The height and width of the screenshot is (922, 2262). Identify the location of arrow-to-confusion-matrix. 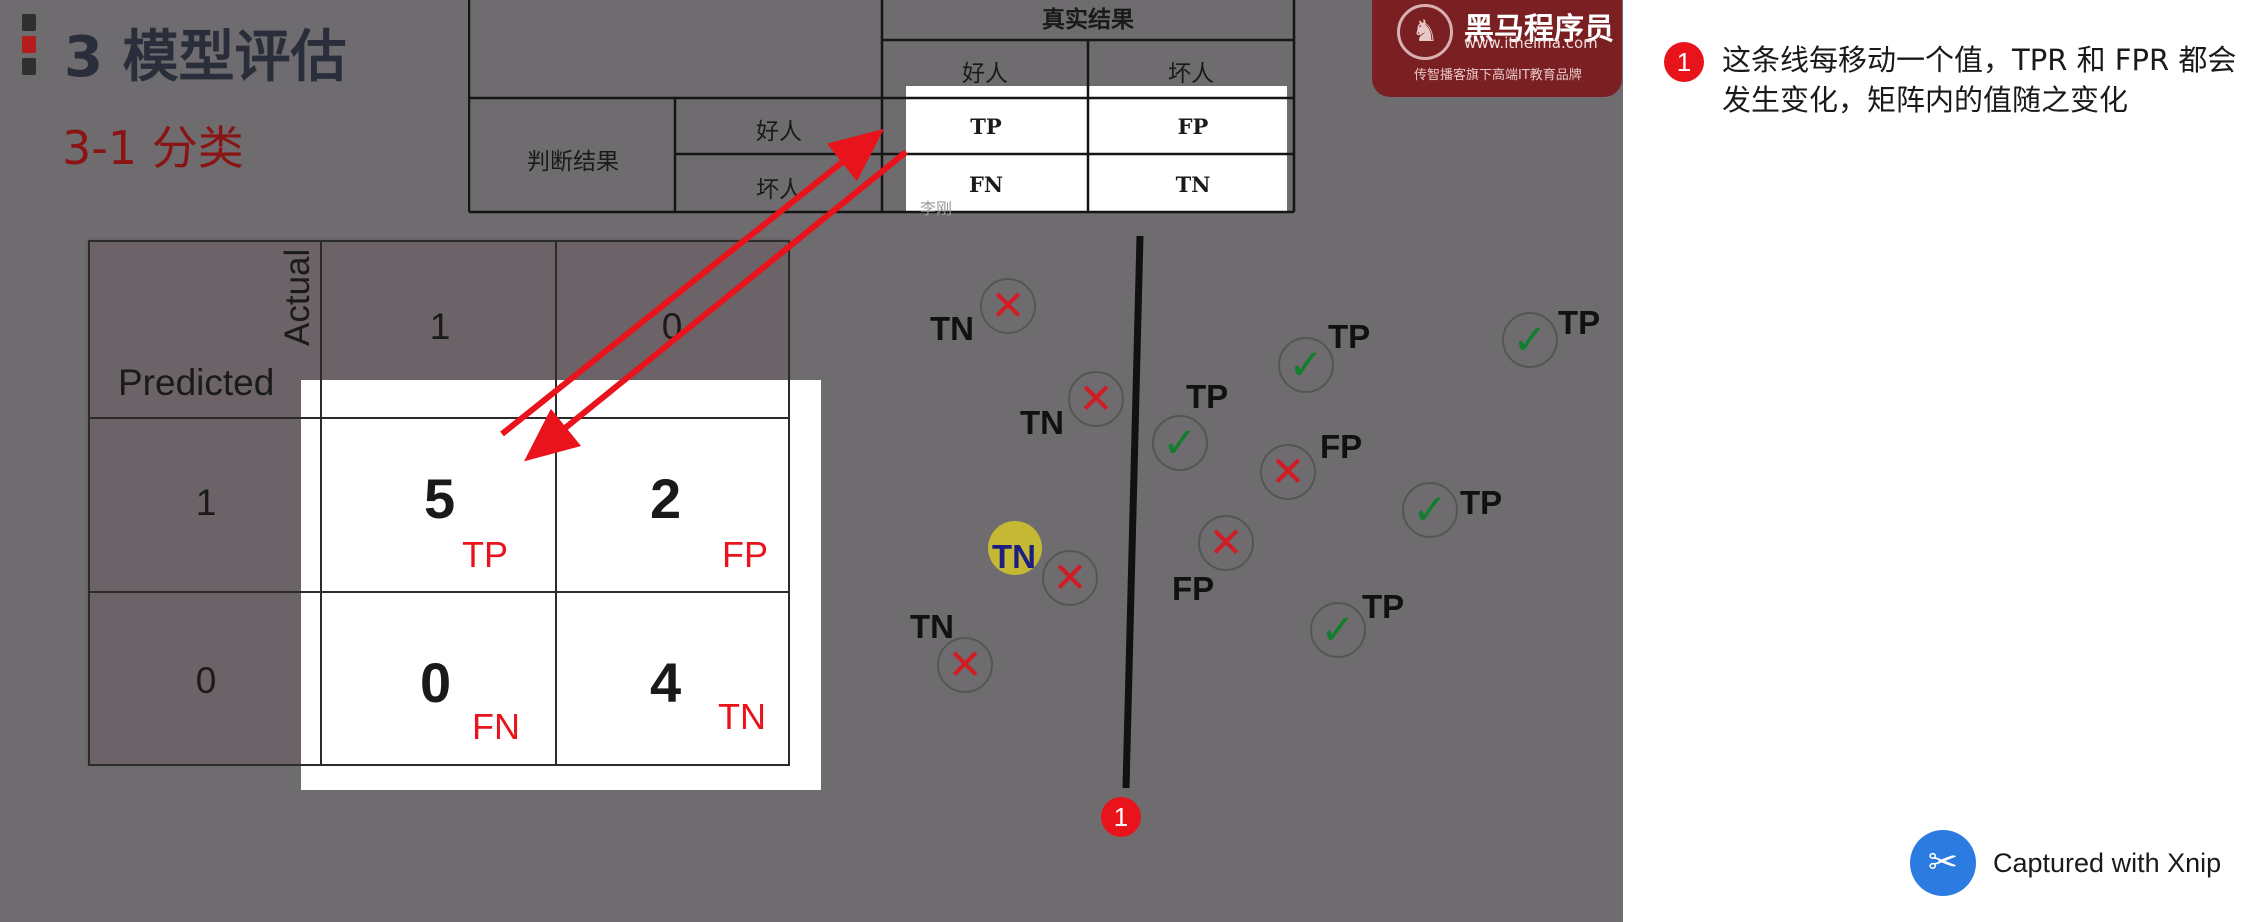
(716, 305).